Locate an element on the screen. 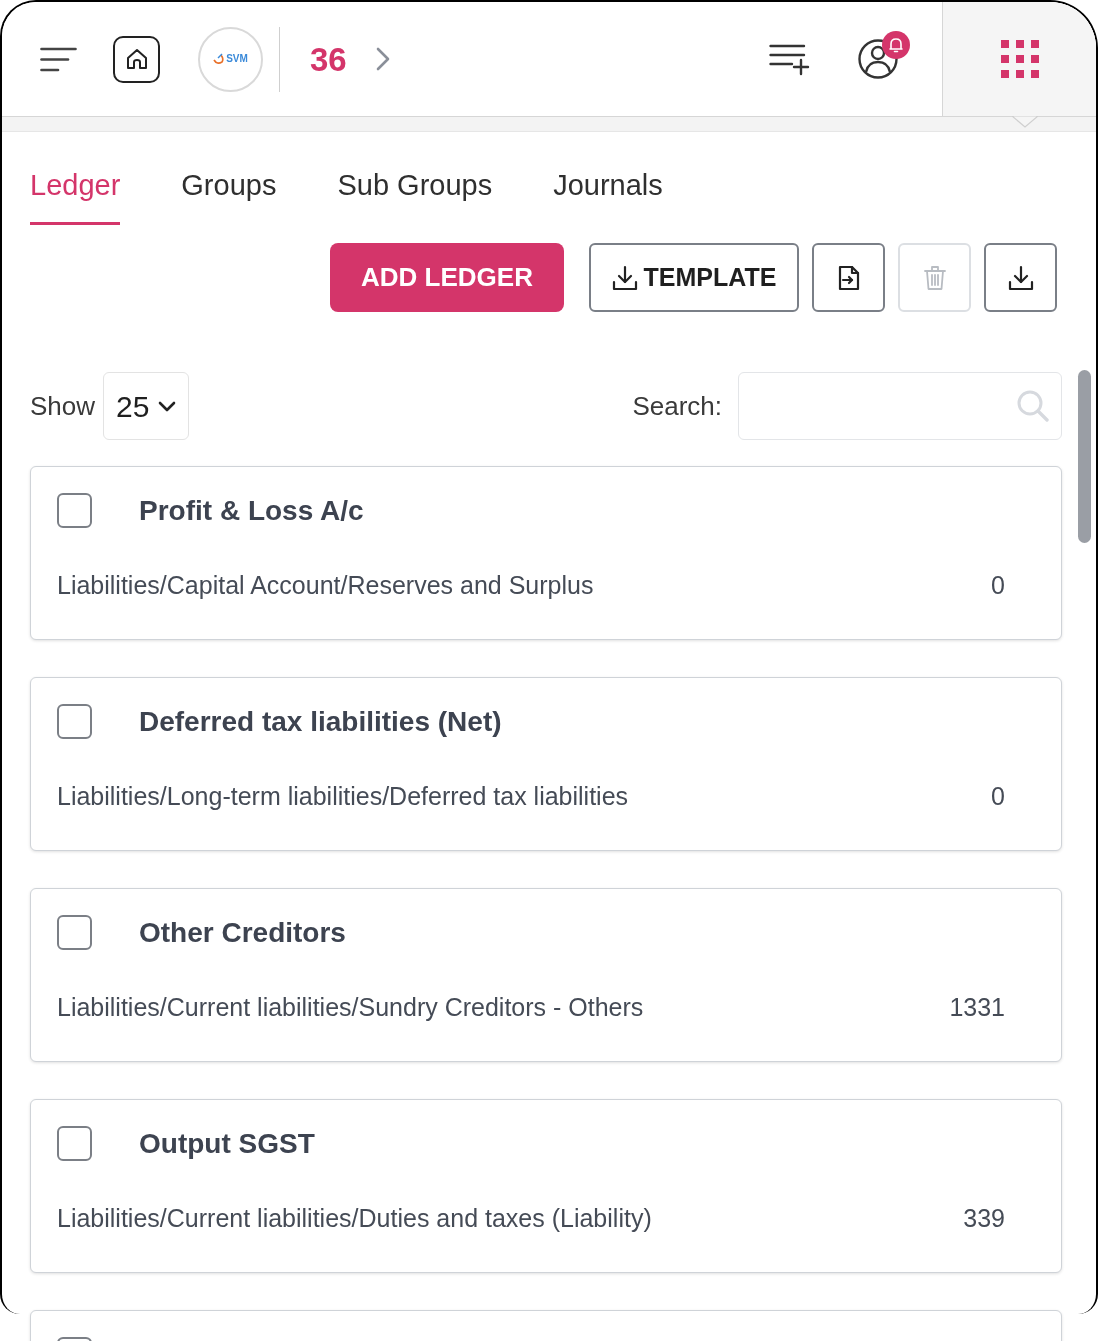  user-icon is located at coordinates (878, 59).